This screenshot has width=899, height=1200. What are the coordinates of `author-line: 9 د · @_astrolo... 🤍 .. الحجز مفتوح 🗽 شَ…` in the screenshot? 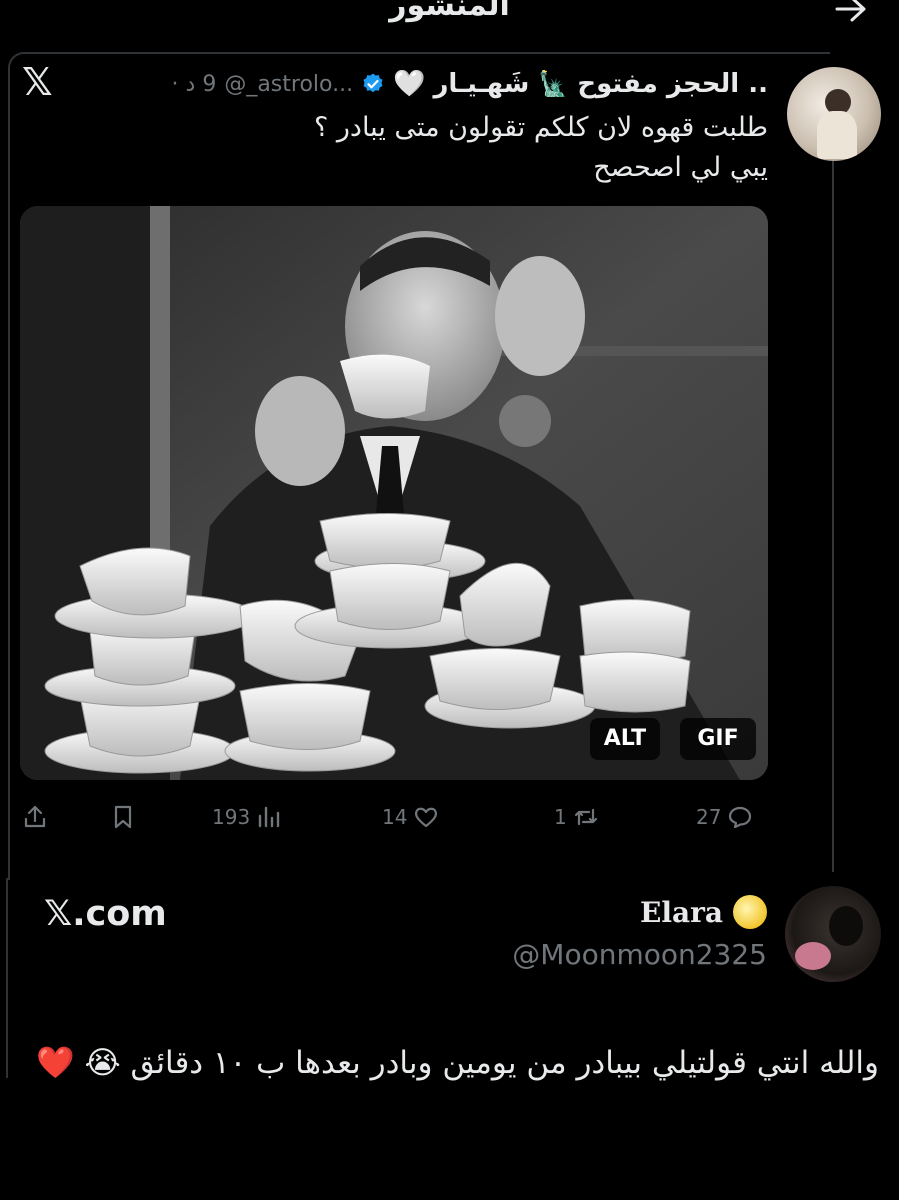 It's located at (470, 84).